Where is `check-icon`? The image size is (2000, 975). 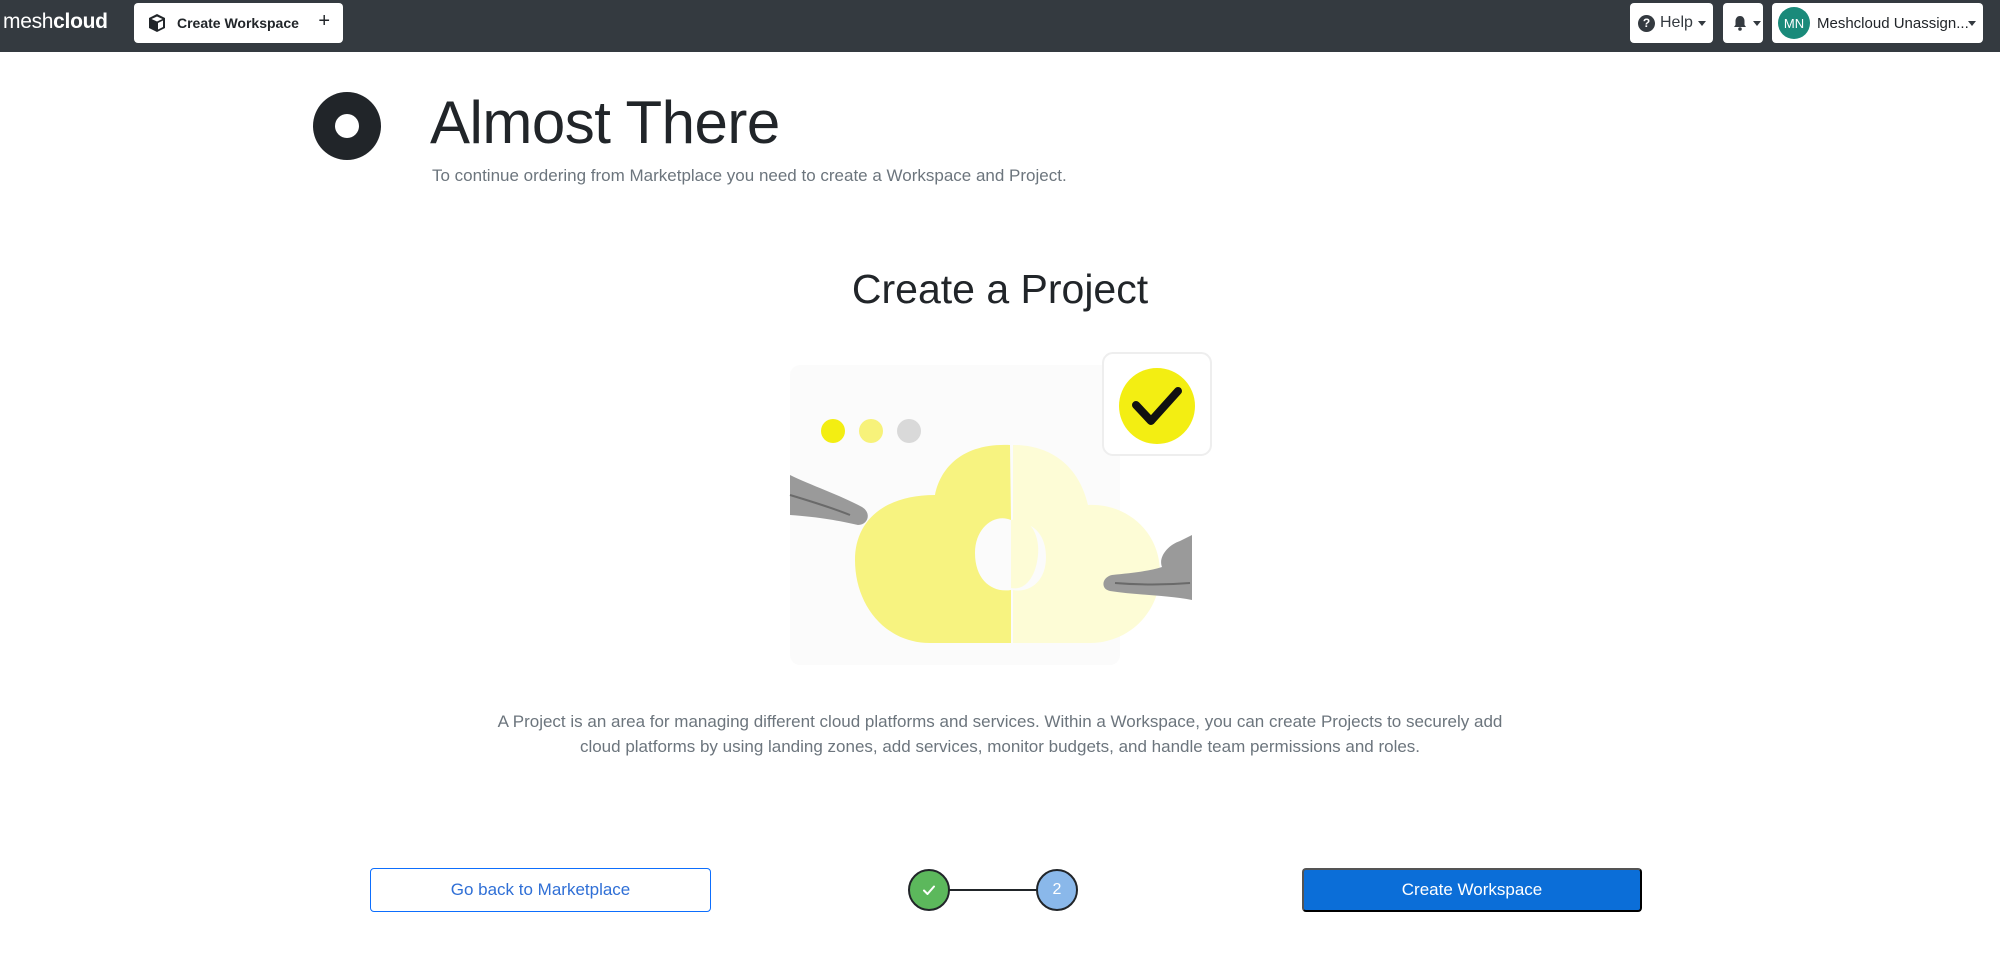 check-icon is located at coordinates (929, 890).